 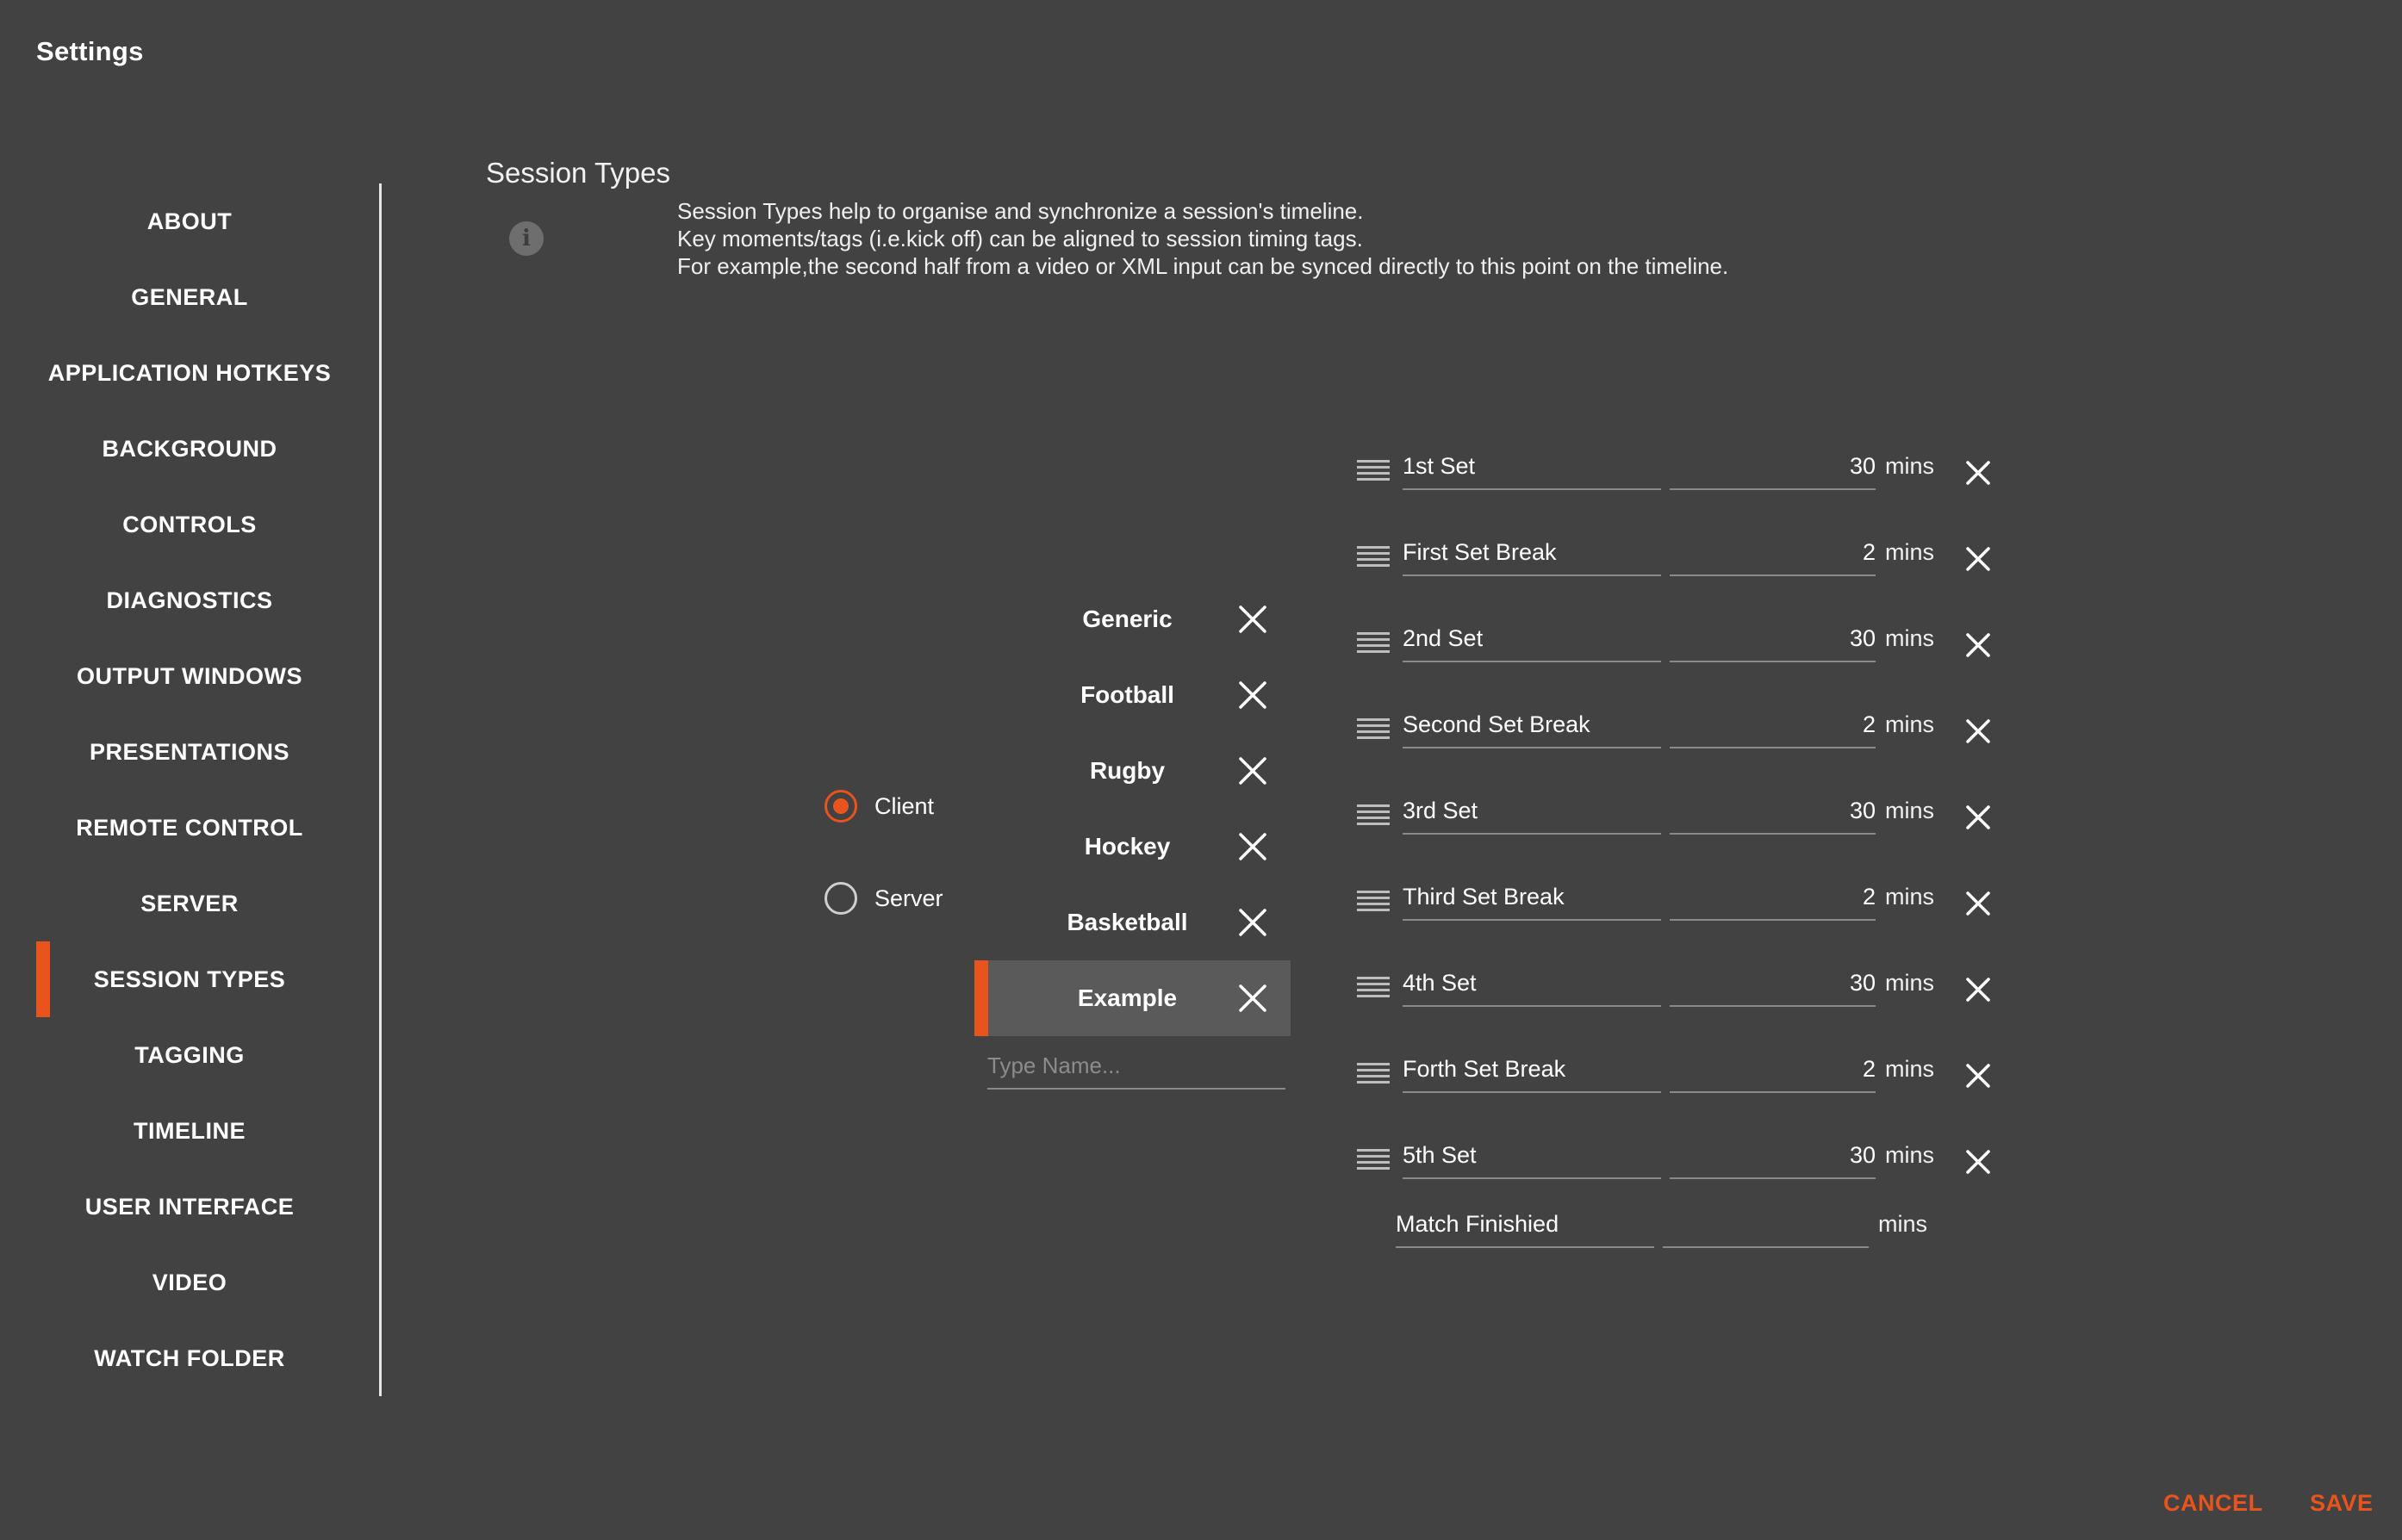 What do you see at coordinates (2342, 1503) in the screenshot?
I see `save-button: SAVE` at bounding box center [2342, 1503].